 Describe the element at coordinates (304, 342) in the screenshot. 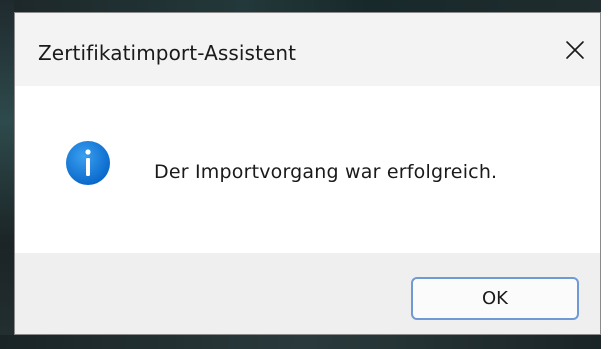

I see `desktop-backdrop-bottom` at that location.